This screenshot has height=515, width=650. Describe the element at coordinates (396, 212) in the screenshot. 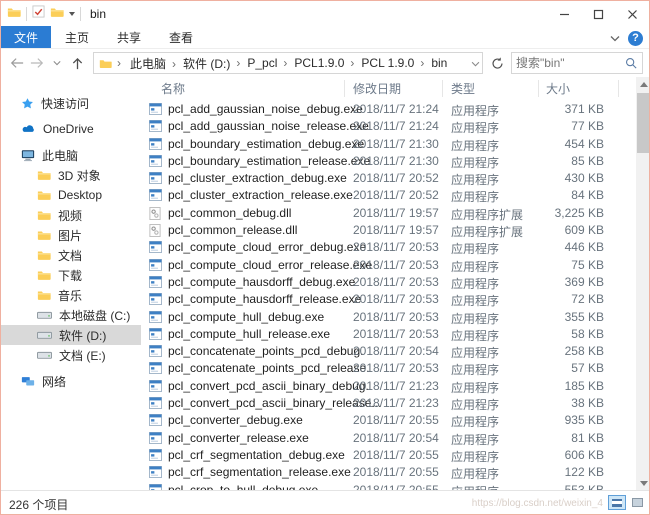

I see `file-date: 2018/11/7 19:57` at that location.